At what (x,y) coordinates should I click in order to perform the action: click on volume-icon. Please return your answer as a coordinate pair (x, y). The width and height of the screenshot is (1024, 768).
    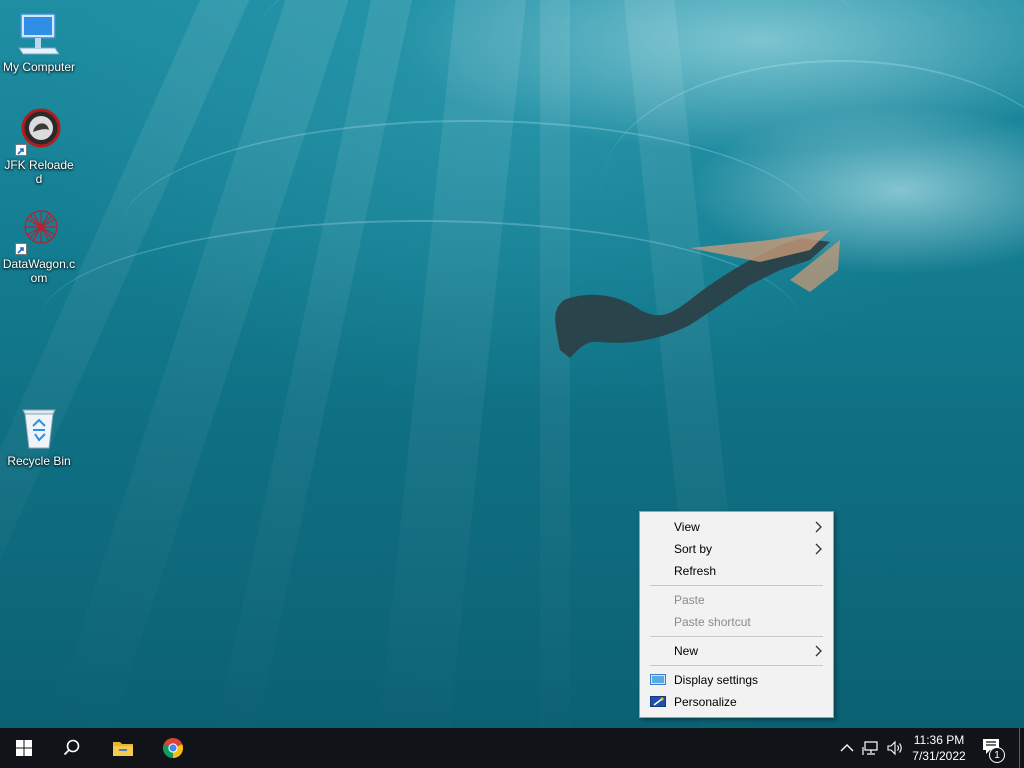
    Looking at the image, I should click on (895, 748).